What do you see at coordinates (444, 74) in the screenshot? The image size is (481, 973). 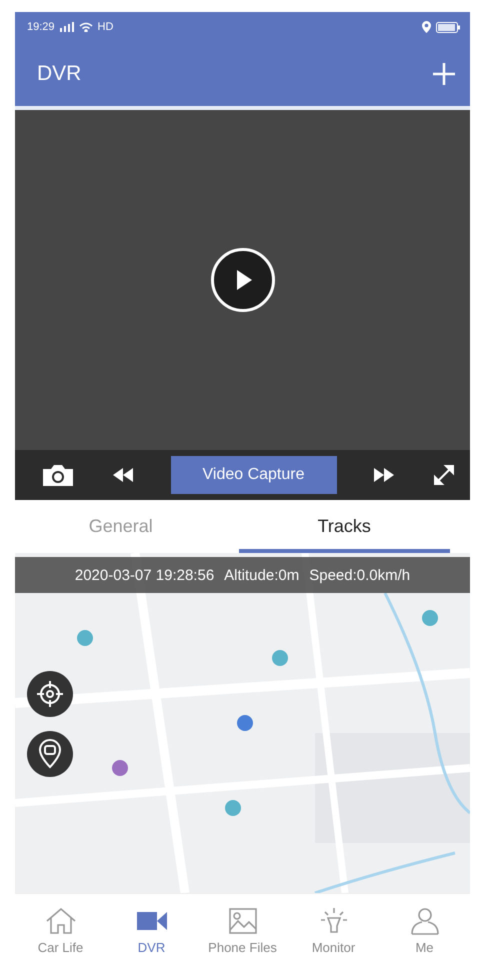 I see `add-button` at bounding box center [444, 74].